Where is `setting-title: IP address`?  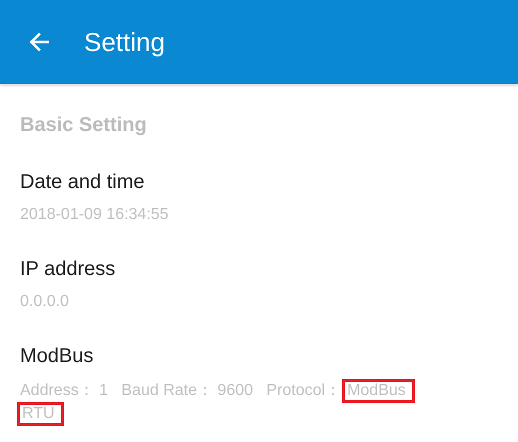 setting-title: IP address is located at coordinates (269, 269).